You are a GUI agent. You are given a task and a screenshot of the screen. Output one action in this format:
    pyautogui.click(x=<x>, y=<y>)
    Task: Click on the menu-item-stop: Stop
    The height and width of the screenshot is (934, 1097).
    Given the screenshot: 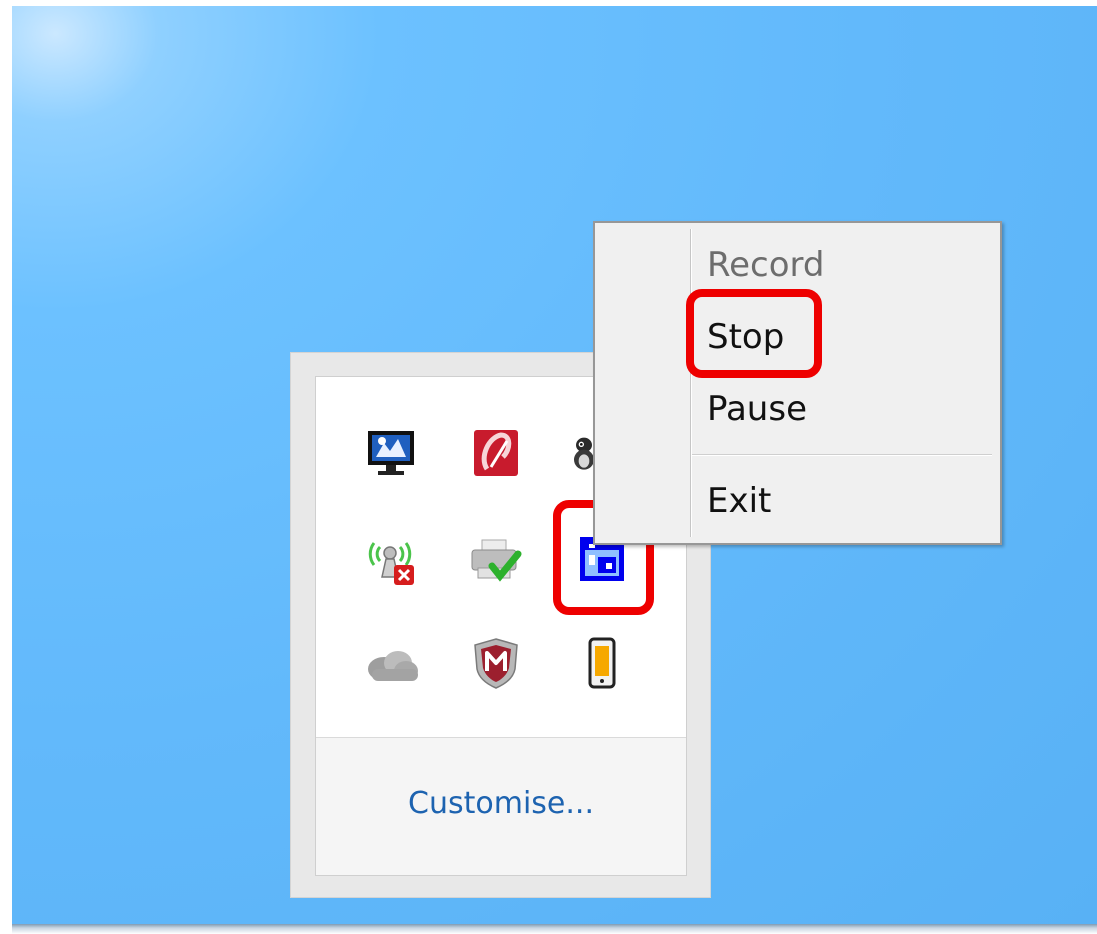 What is the action you would take?
    pyautogui.click(x=745, y=337)
    